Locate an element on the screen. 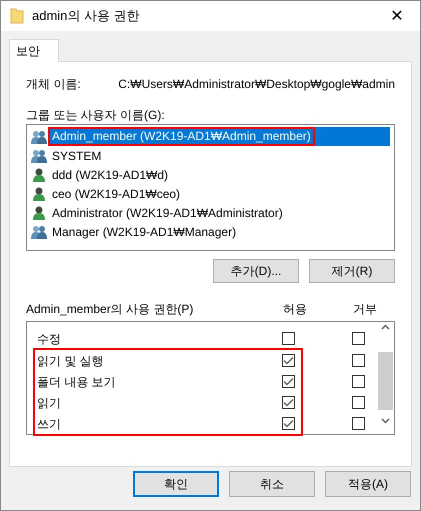 This screenshot has width=421, height=511. permission-name: 폴더 내용 보기 is located at coordinates (76, 382).